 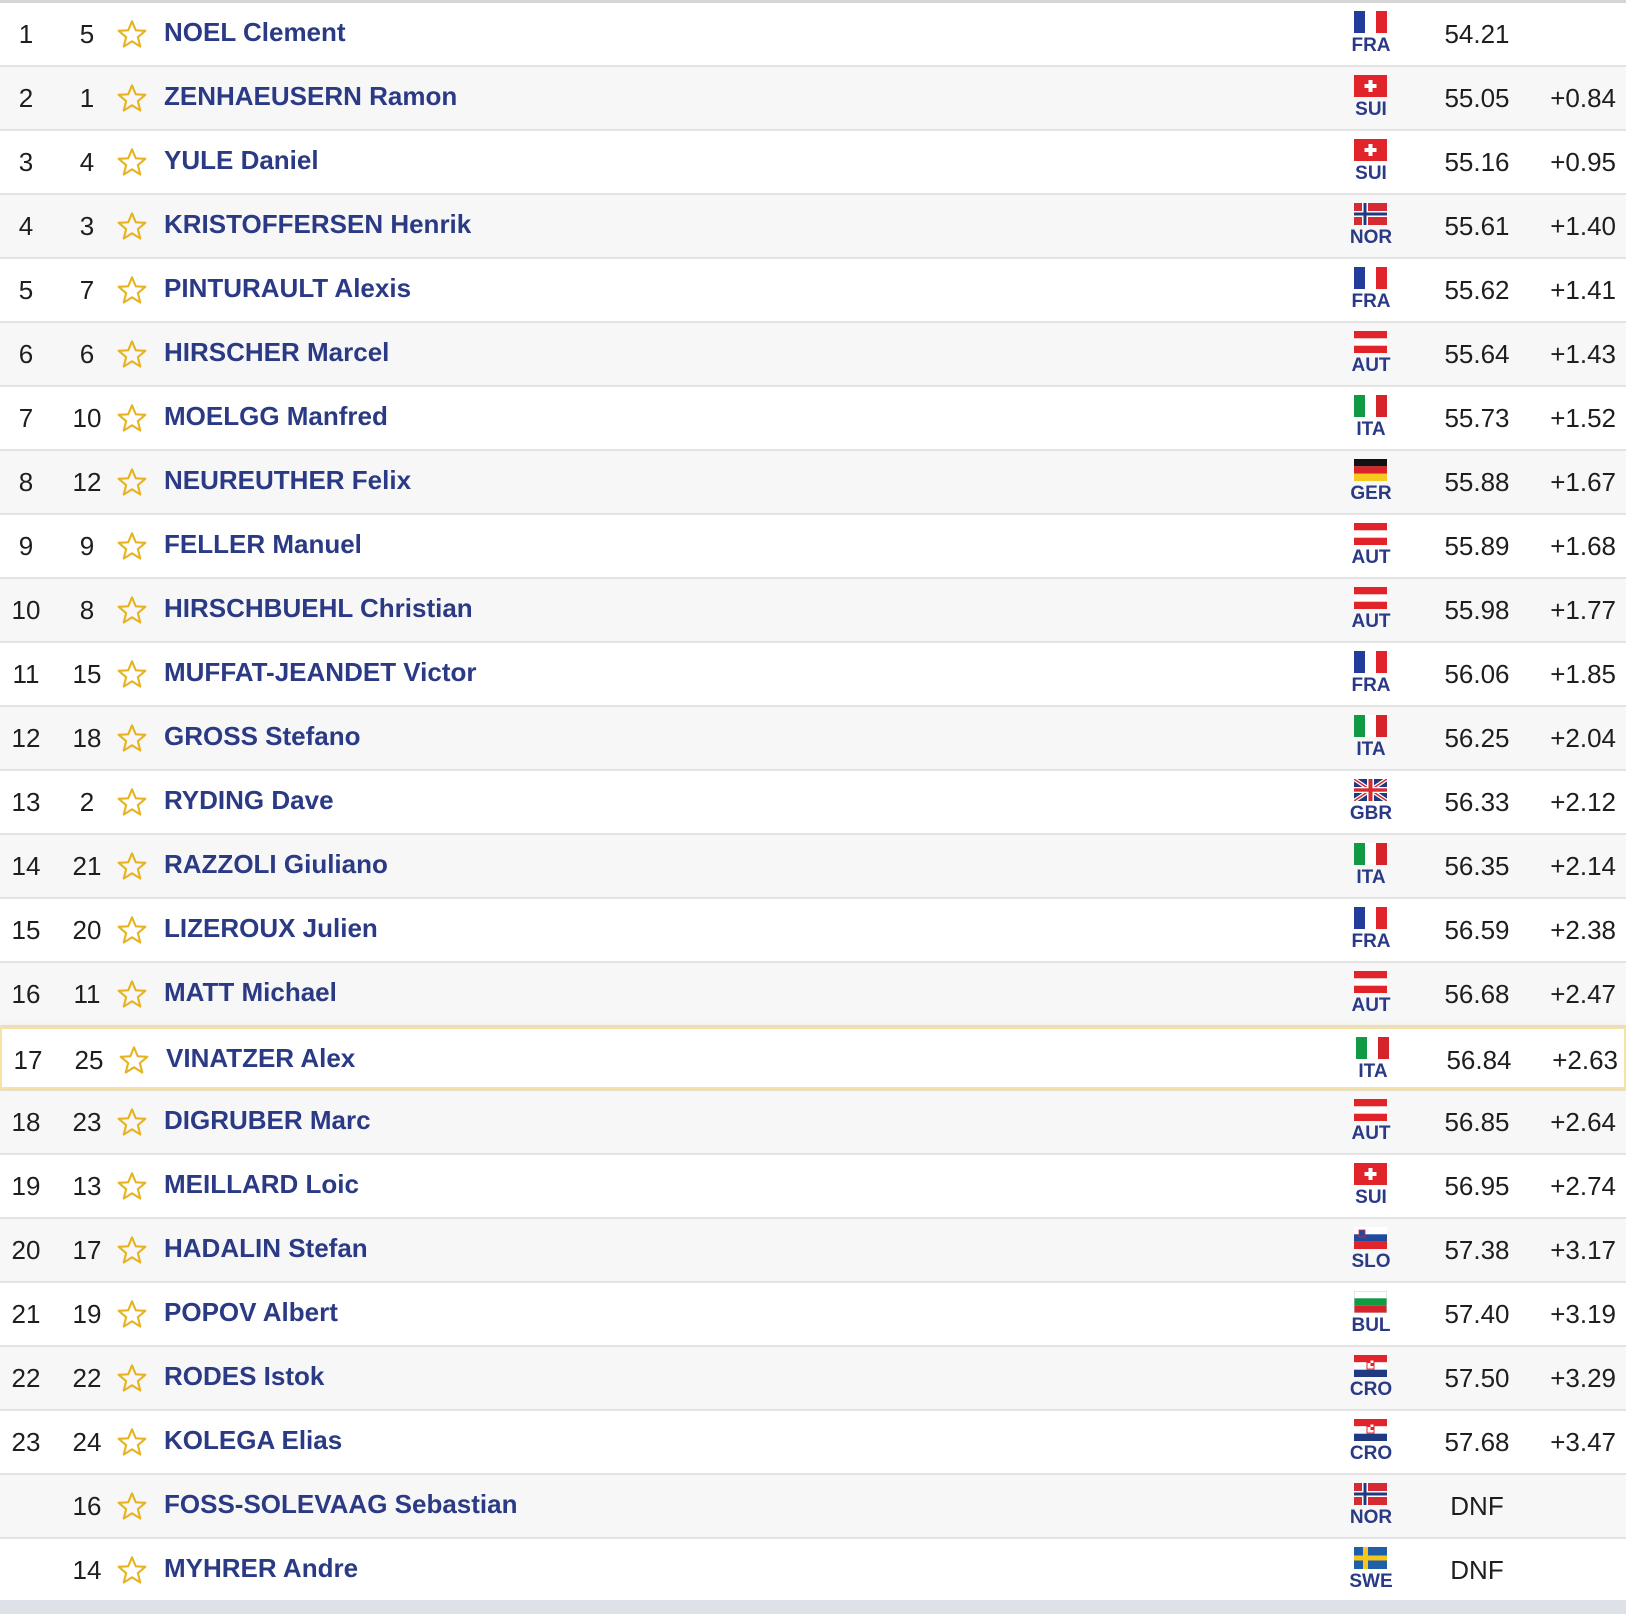 I want to click on rank: 2, so click(x=26, y=98).